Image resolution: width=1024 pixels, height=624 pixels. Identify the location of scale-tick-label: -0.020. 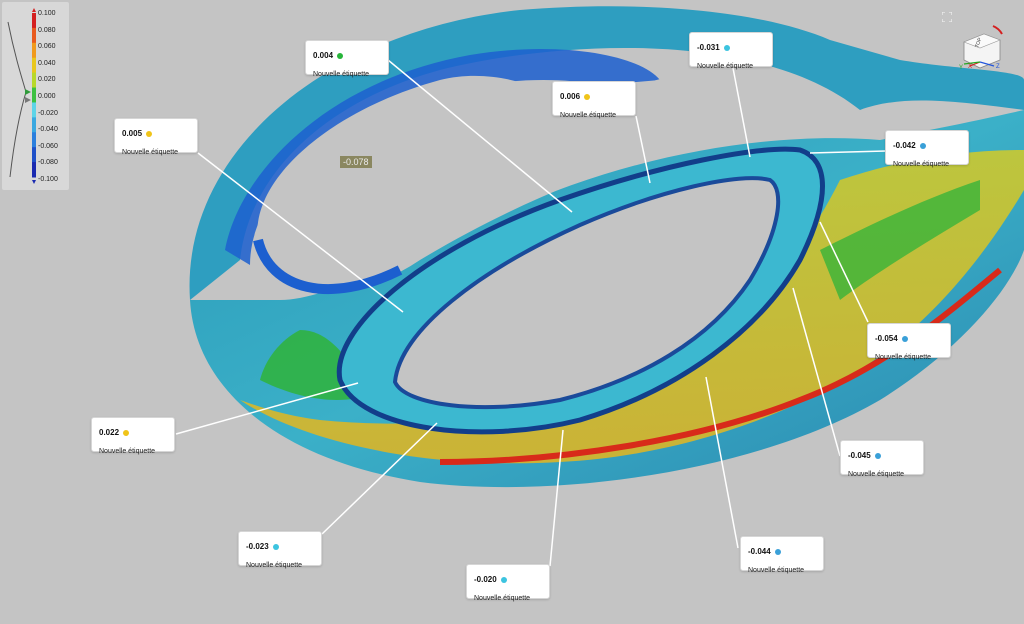
(48, 113).